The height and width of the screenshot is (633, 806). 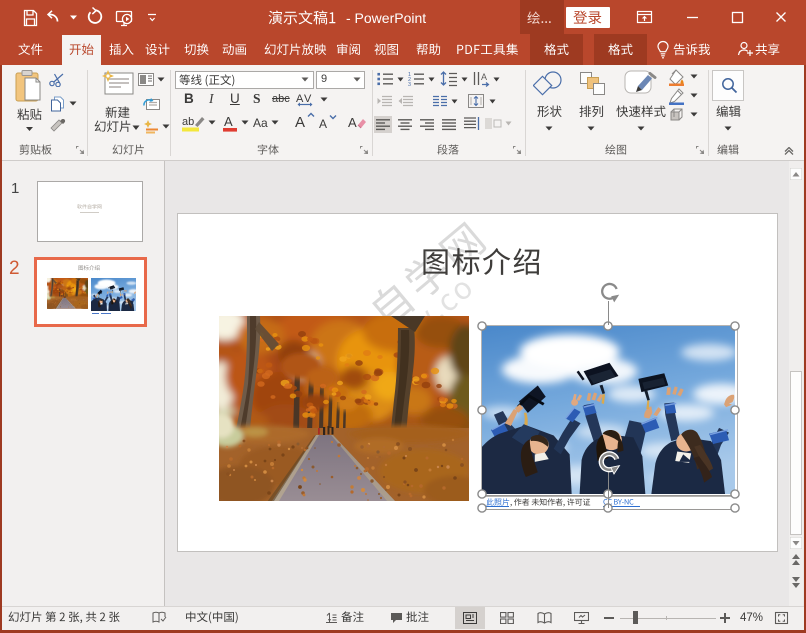 I want to click on svg-text: 3, so click(x=409, y=84).